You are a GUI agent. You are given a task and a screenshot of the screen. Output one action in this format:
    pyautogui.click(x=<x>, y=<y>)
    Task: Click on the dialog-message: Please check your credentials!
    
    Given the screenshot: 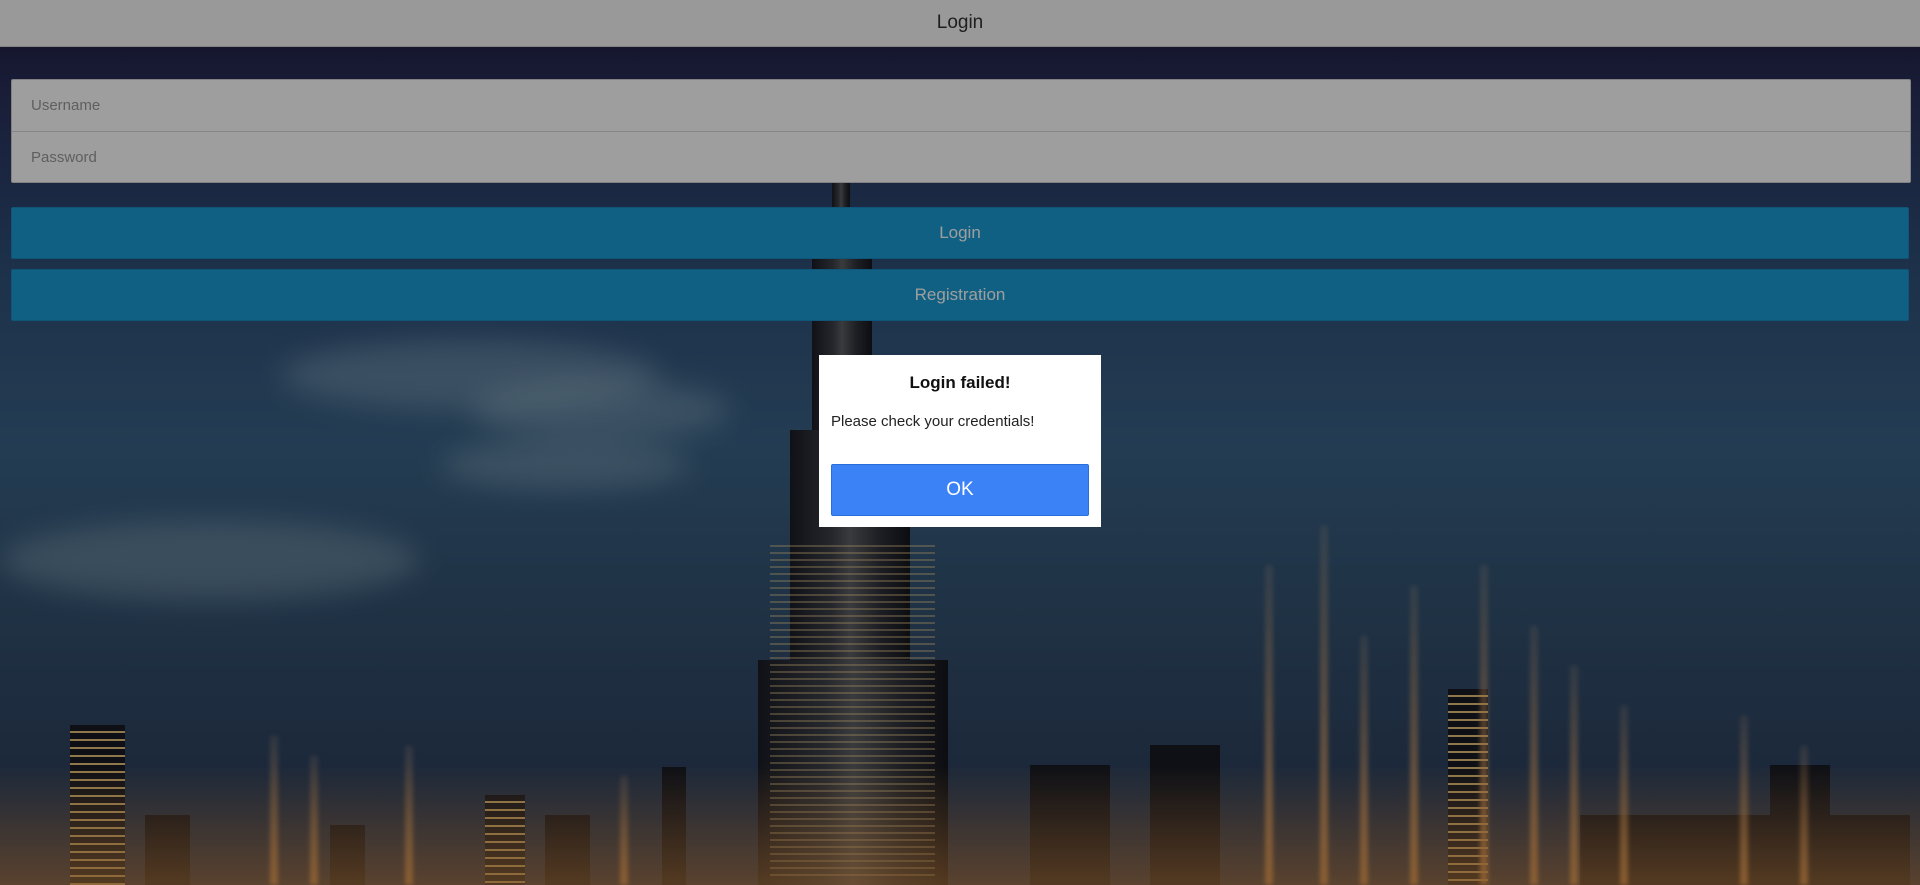 What is the action you would take?
    pyautogui.click(x=933, y=421)
    